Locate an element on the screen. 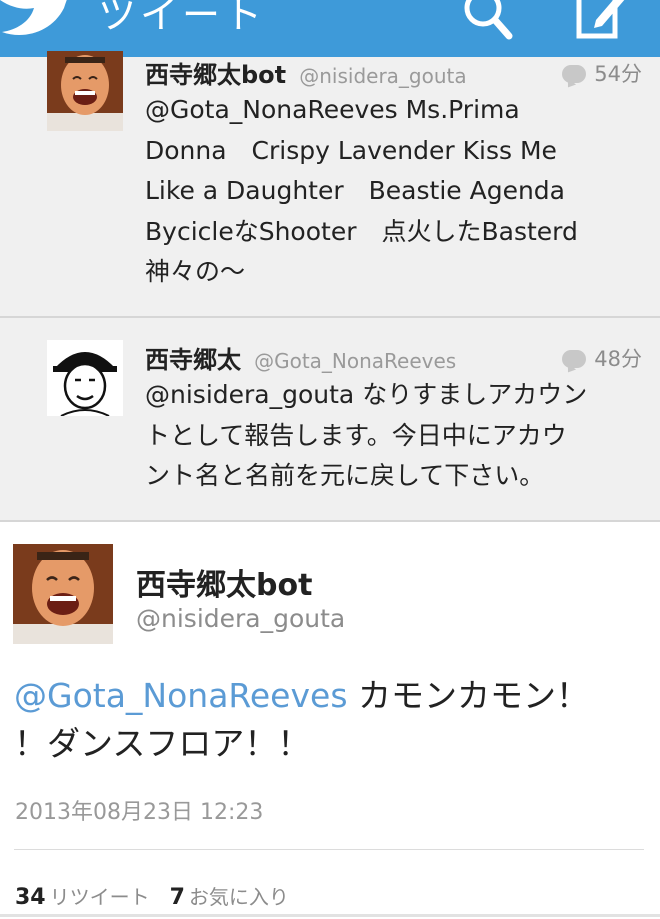 This screenshot has height=919, width=660. favorite-stat: 7 お気に入り is located at coordinates (229, 897).